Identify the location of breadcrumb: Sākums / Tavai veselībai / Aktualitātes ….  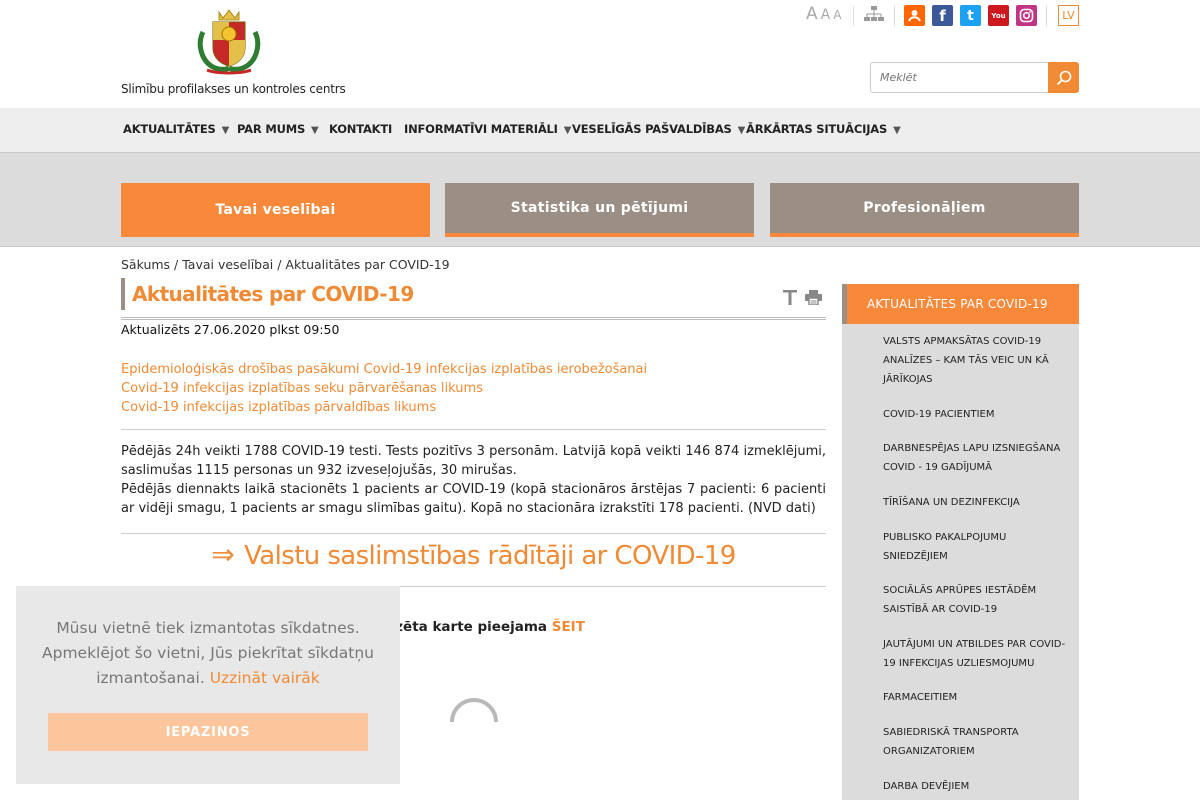
(285, 264).